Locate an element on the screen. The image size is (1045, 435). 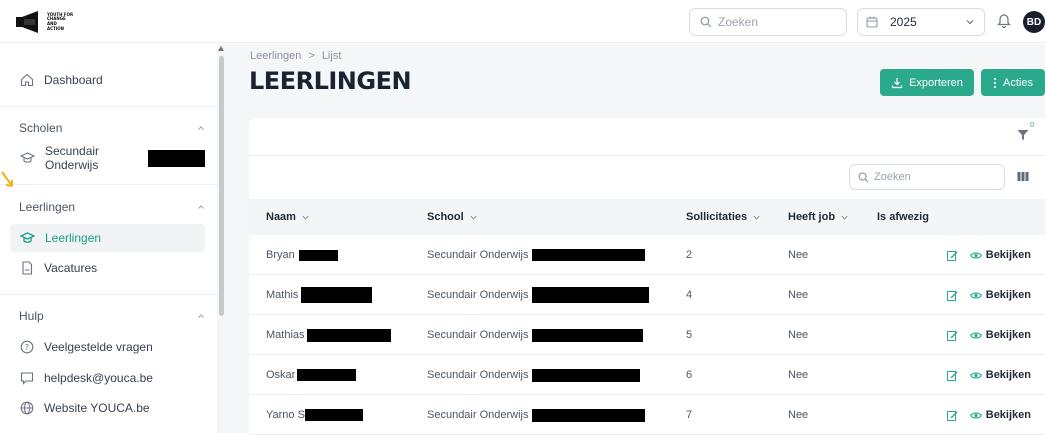
sidebar-item-label: Veelgestelde vragen is located at coordinates (98, 347).